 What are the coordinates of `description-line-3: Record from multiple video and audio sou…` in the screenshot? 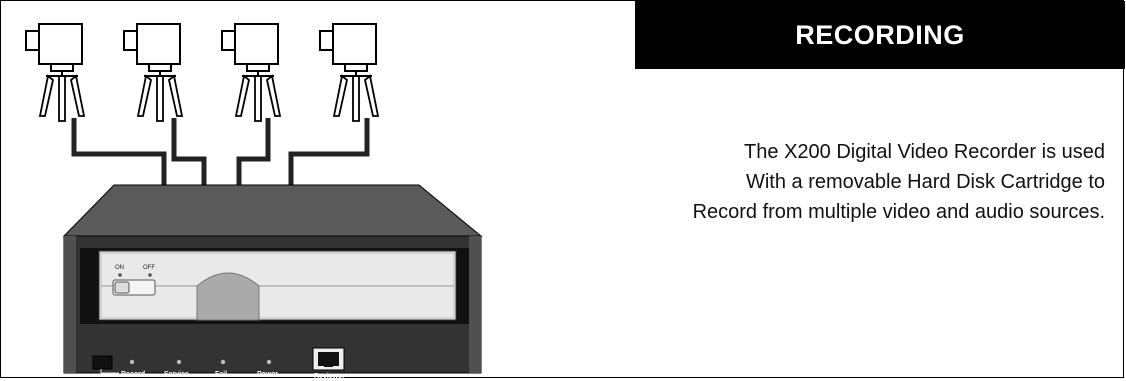 It's located at (898, 212).